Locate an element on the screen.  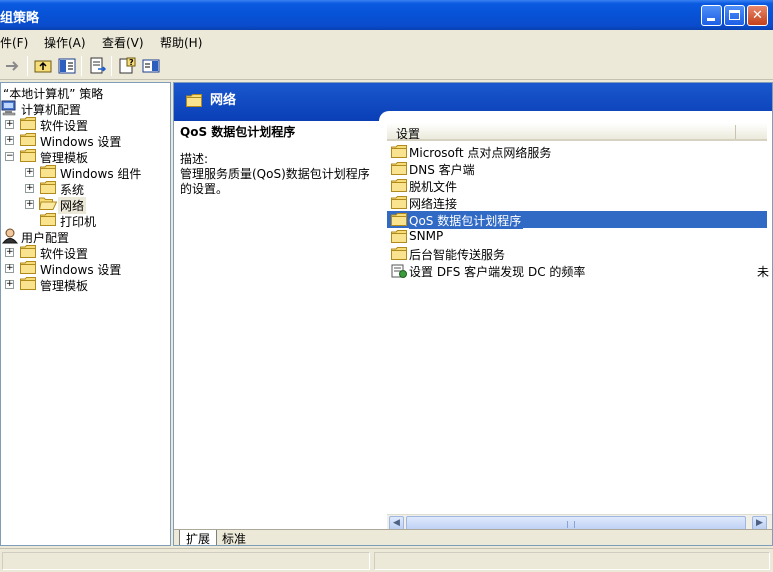
tree-user-admin-templates: + 管理模板 is located at coordinates (85, 284).